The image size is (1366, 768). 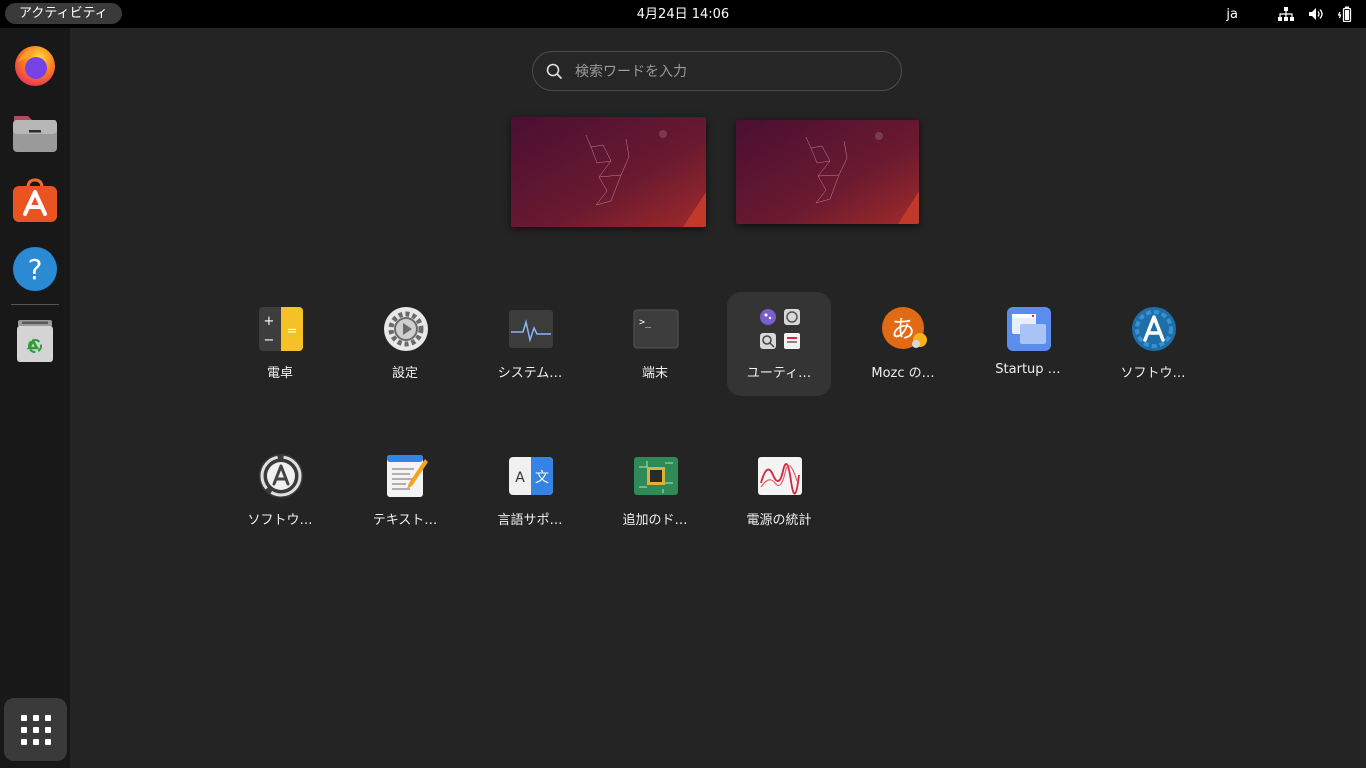 What do you see at coordinates (656, 329) in the screenshot?
I see `terminal-icon: >_` at bounding box center [656, 329].